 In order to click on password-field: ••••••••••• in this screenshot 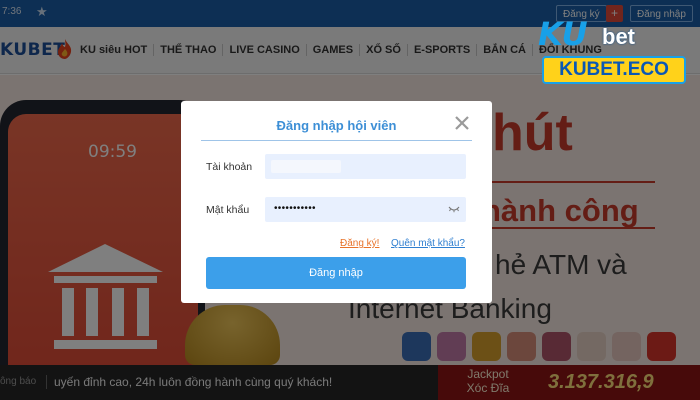, I will do `click(365, 209)`.